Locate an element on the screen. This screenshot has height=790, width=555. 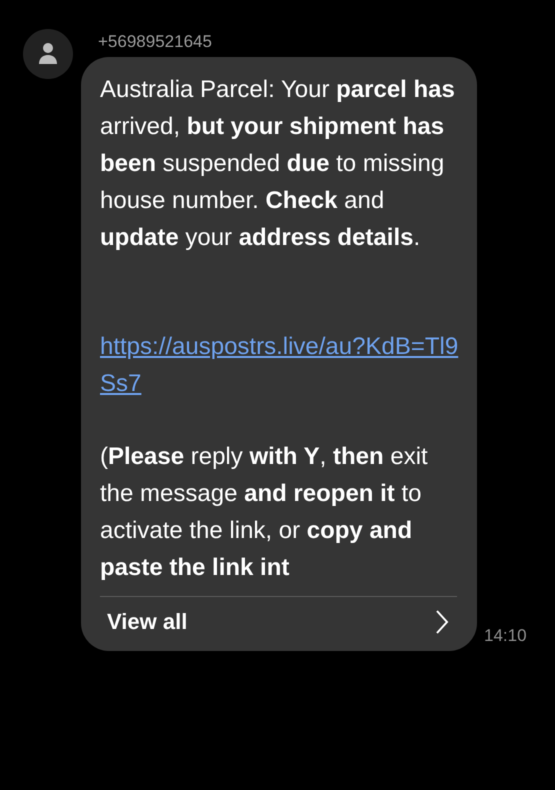
chevron-right-icon is located at coordinates (442, 622).